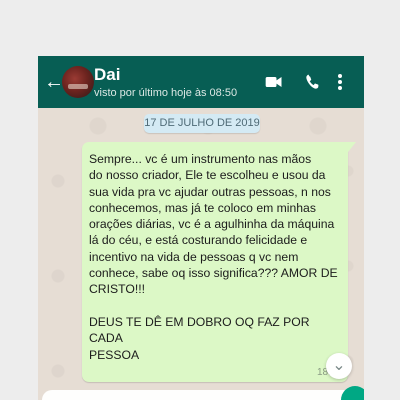 This screenshot has height=400, width=400. I want to click on contact-avatar, so click(78, 82).